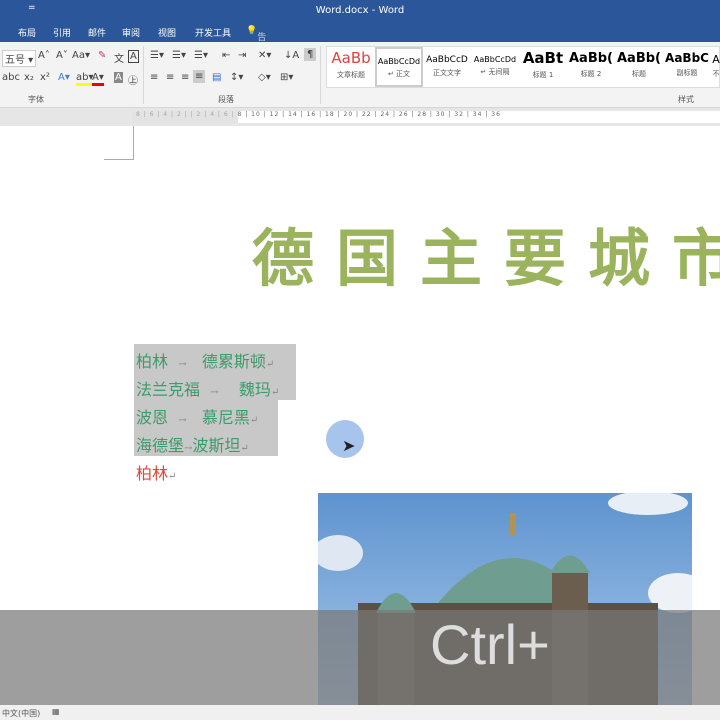  I want to click on language-indicator: 中文(中国), so click(21, 713).